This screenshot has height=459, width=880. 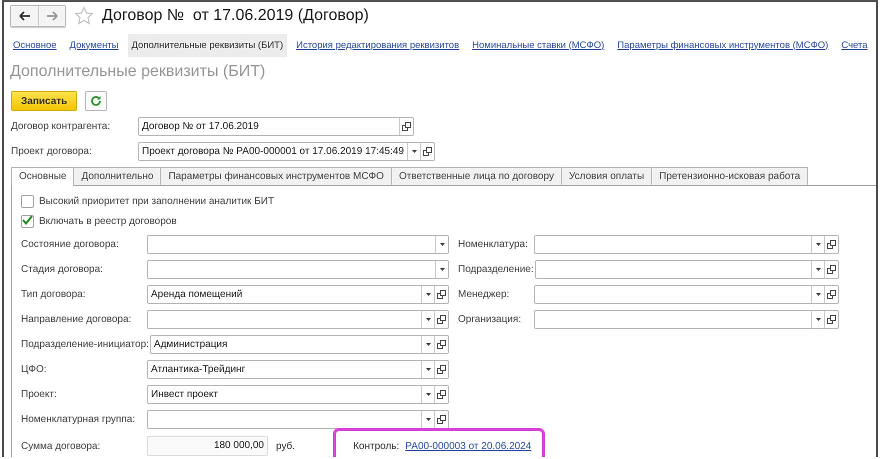 I want to click on nav-link: История редактирования реквизитов, so click(x=378, y=45).